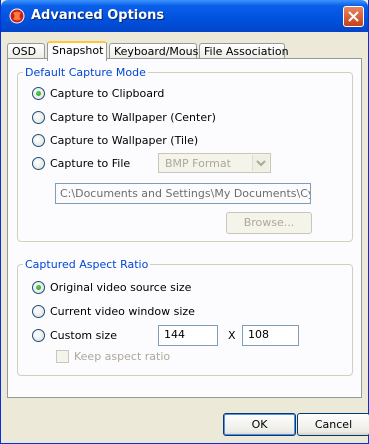 The width and height of the screenshot is (369, 444). Describe the element at coordinates (244, 51) in the screenshot. I see `tab-file-association: File Association` at that location.